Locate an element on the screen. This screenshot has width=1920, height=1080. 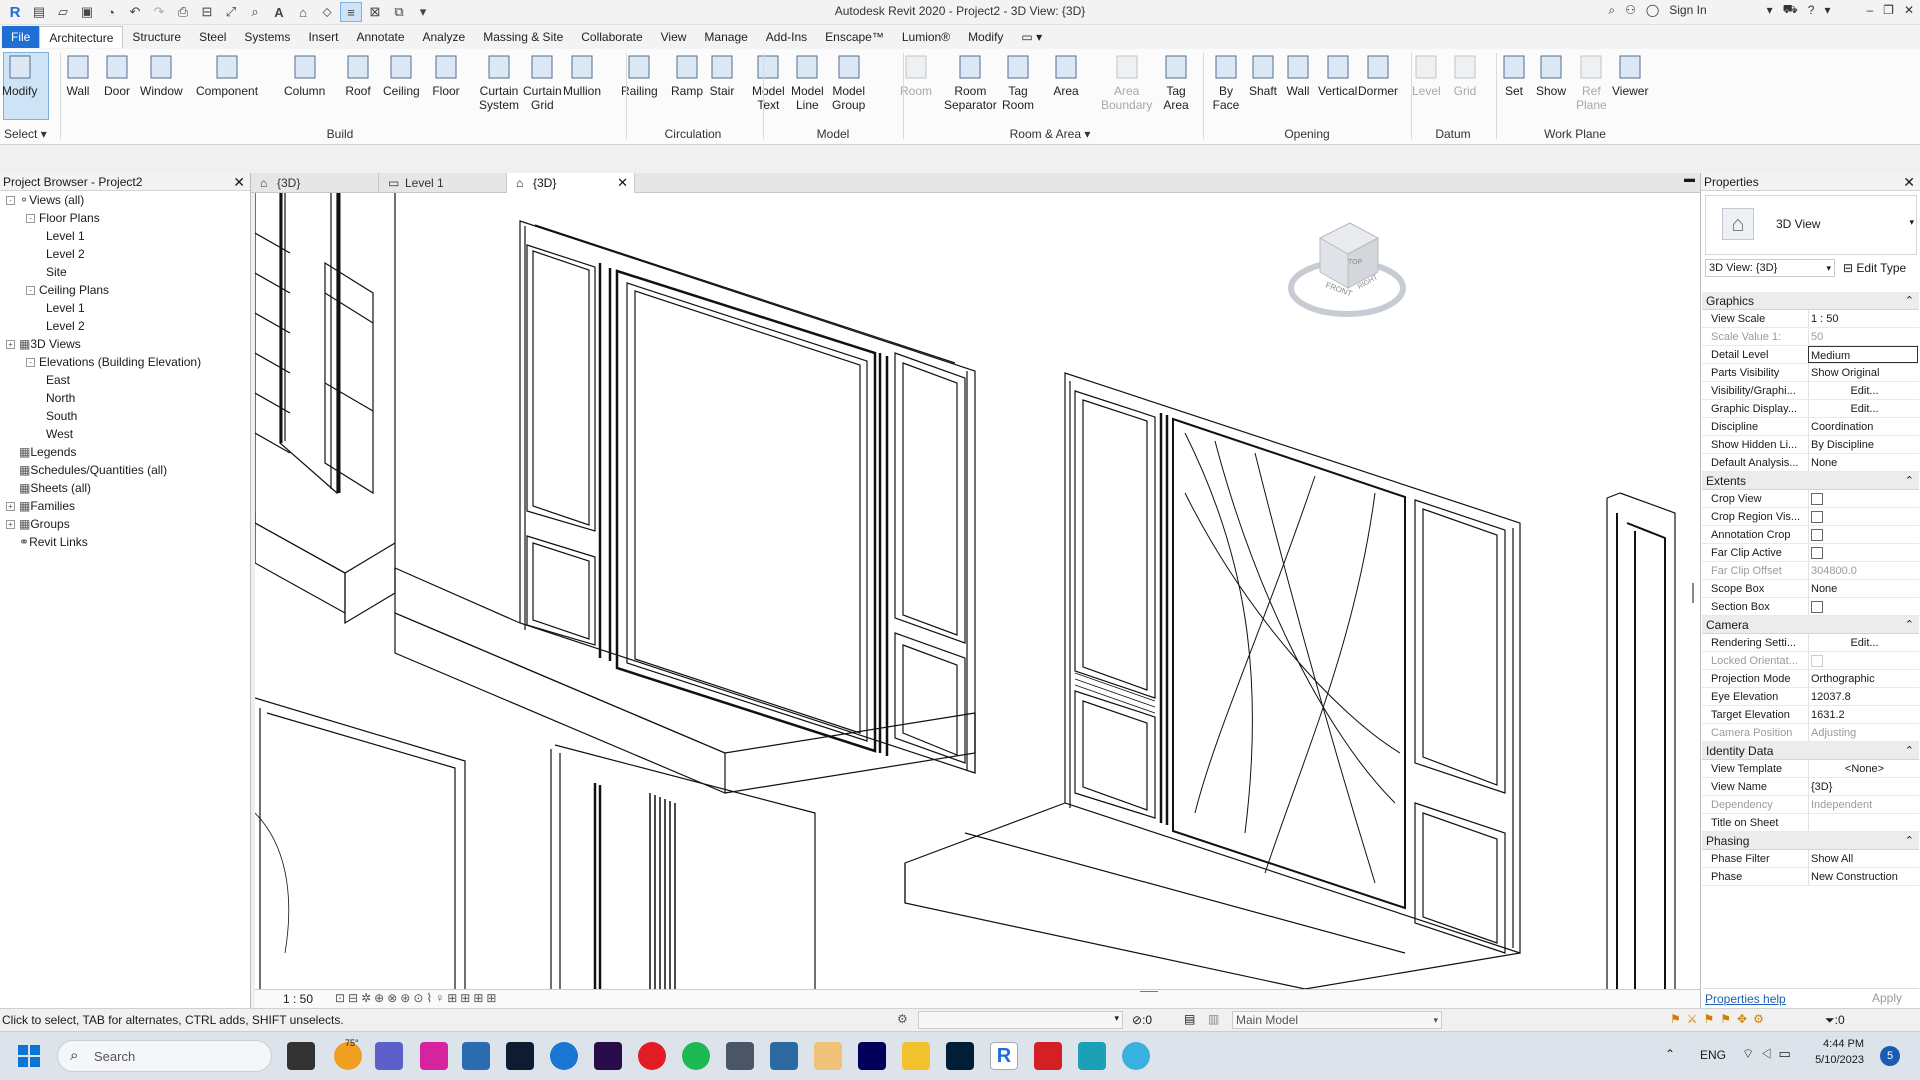
tab-collaborate: Collaborate is located at coordinates (611, 37).